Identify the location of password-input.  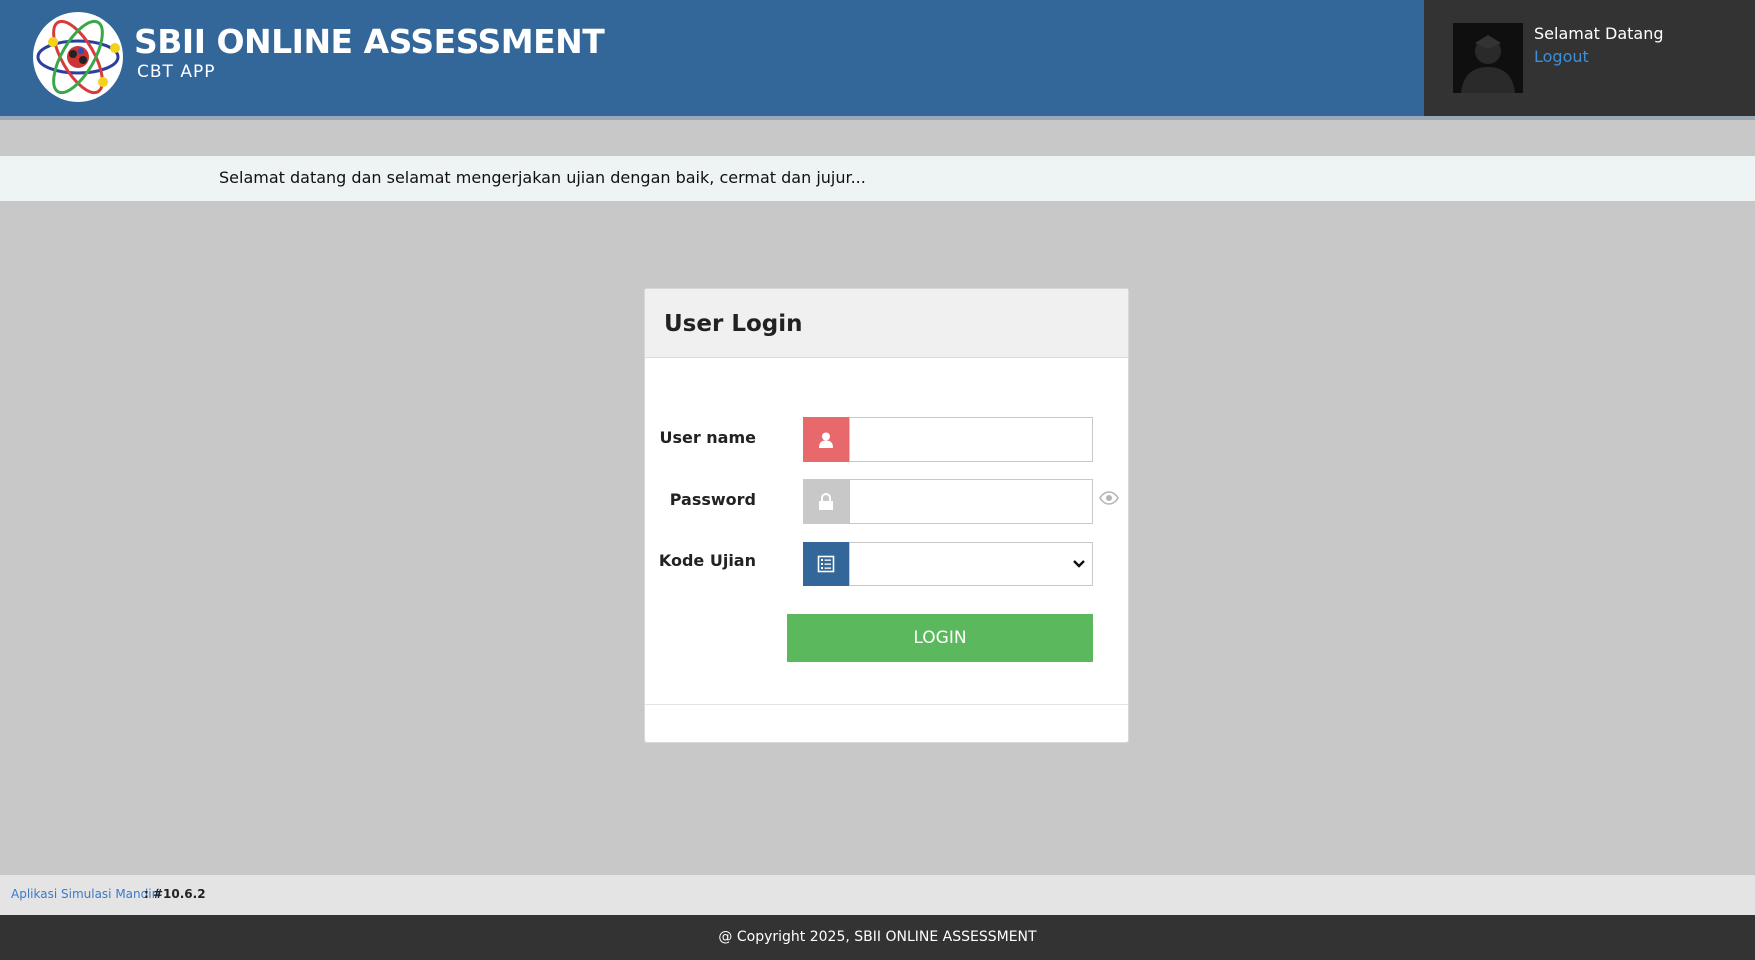
(971, 501).